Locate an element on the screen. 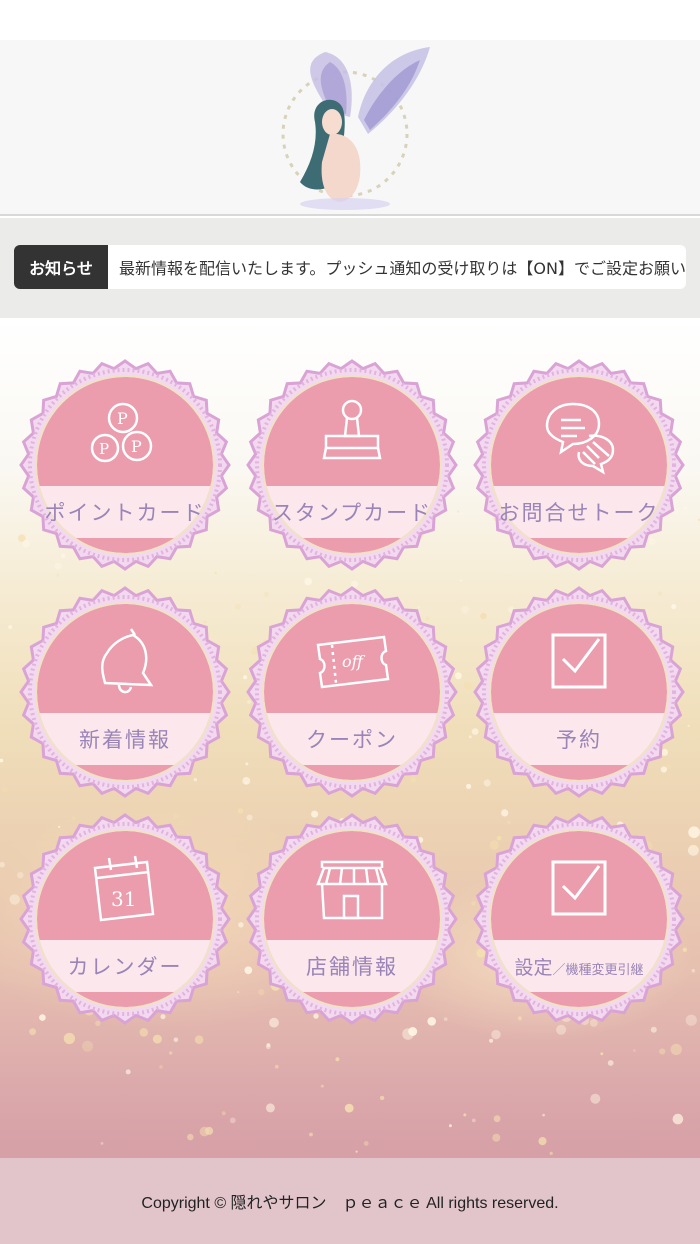 The width and height of the screenshot is (700, 1244). tile-label: 新着情報 is located at coordinates (125, 740).